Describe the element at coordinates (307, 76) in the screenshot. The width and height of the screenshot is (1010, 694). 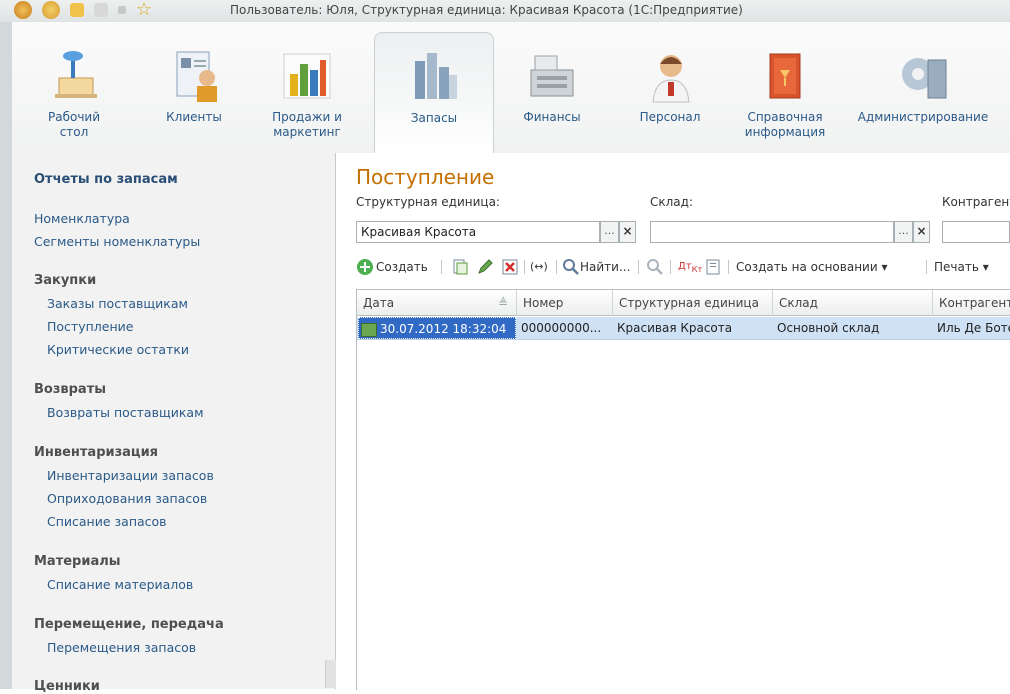
I see `sales-chart-icon` at that location.